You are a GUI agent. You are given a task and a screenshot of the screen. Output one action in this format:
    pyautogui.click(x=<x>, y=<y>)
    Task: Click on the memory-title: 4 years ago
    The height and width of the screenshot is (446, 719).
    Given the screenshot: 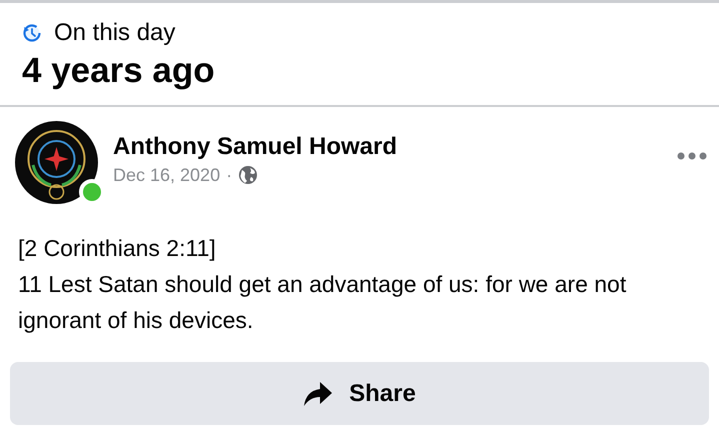 What is the action you would take?
    pyautogui.click(x=119, y=71)
    